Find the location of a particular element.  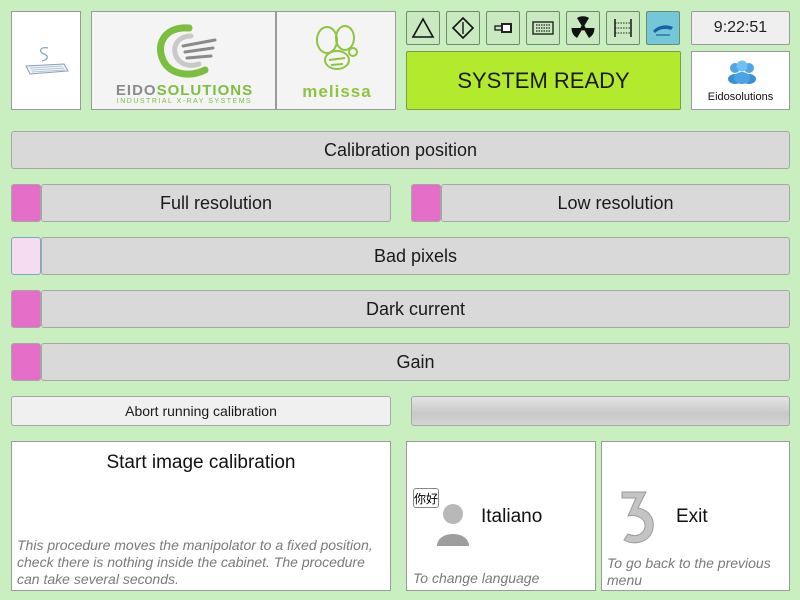

bee-icon is located at coordinates (337, 47).